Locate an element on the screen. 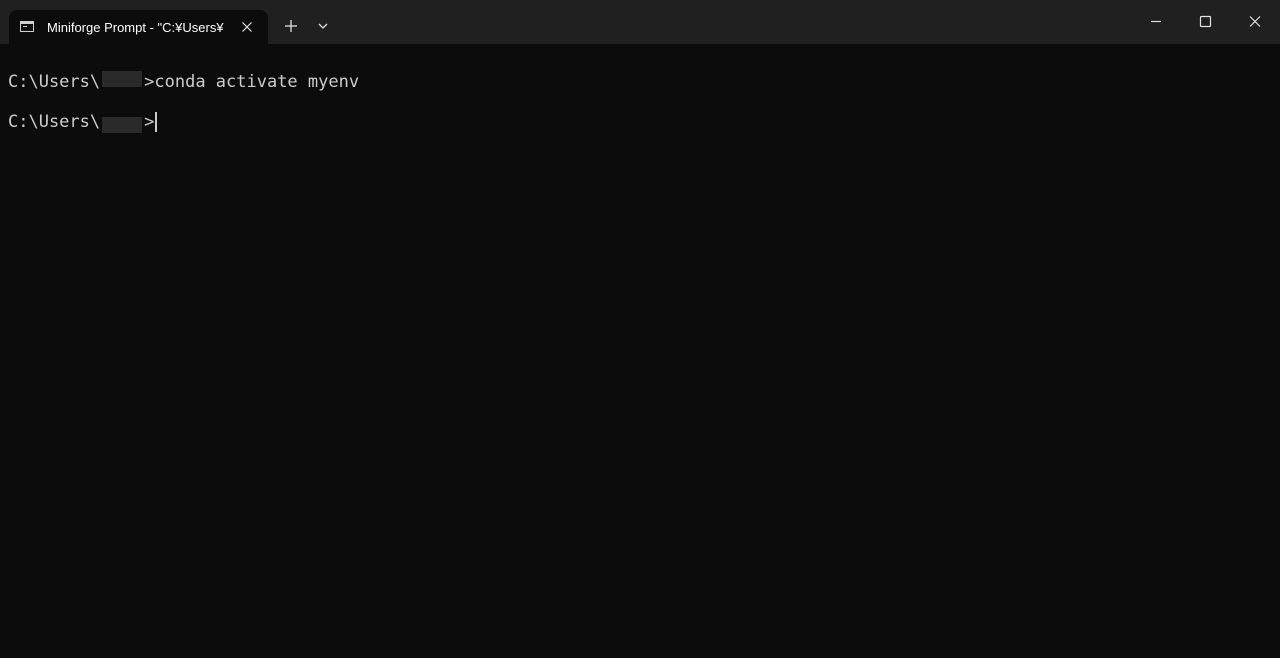 The image size is (1280, 658). minimize-button is located at coordinates (1156, 22).